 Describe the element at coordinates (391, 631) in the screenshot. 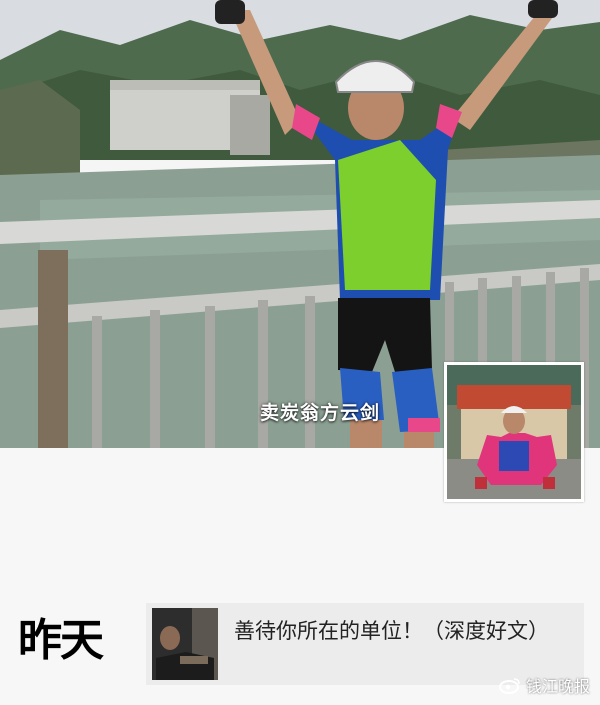

I see `post-text: 善待你所在的单位！（深度好文）` at that location.